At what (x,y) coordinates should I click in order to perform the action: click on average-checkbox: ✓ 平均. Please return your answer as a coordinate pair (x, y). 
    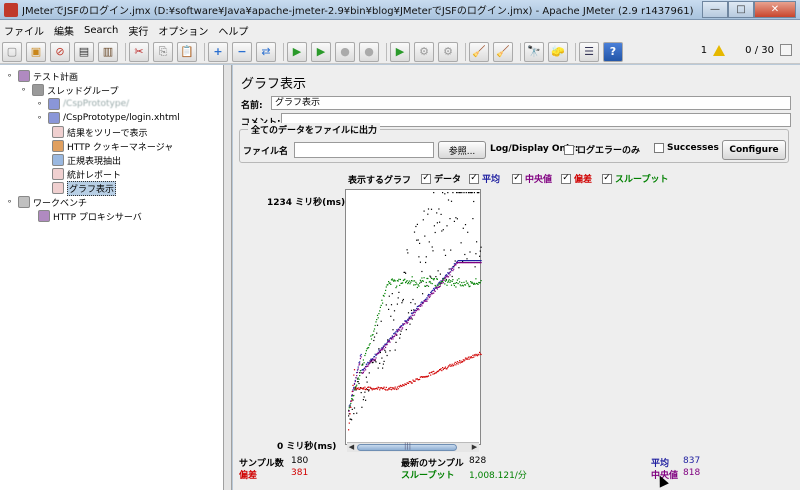
    Looking at the image, I should click on (484, 178).